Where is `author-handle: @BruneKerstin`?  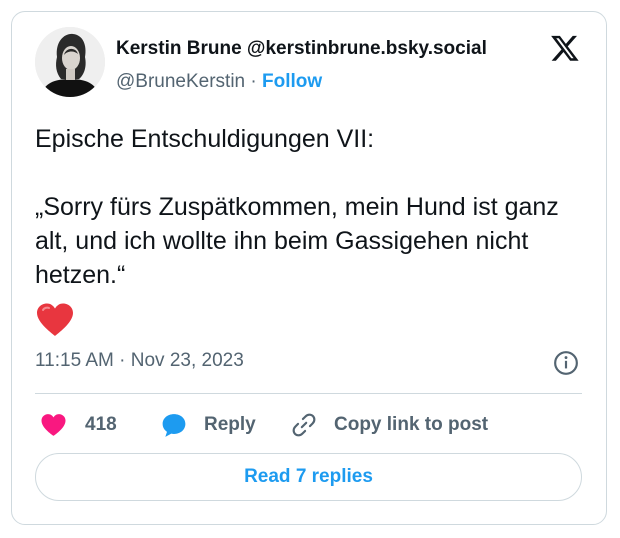 author-handle: @BruneKerstin is located at coordinates (180, 81).